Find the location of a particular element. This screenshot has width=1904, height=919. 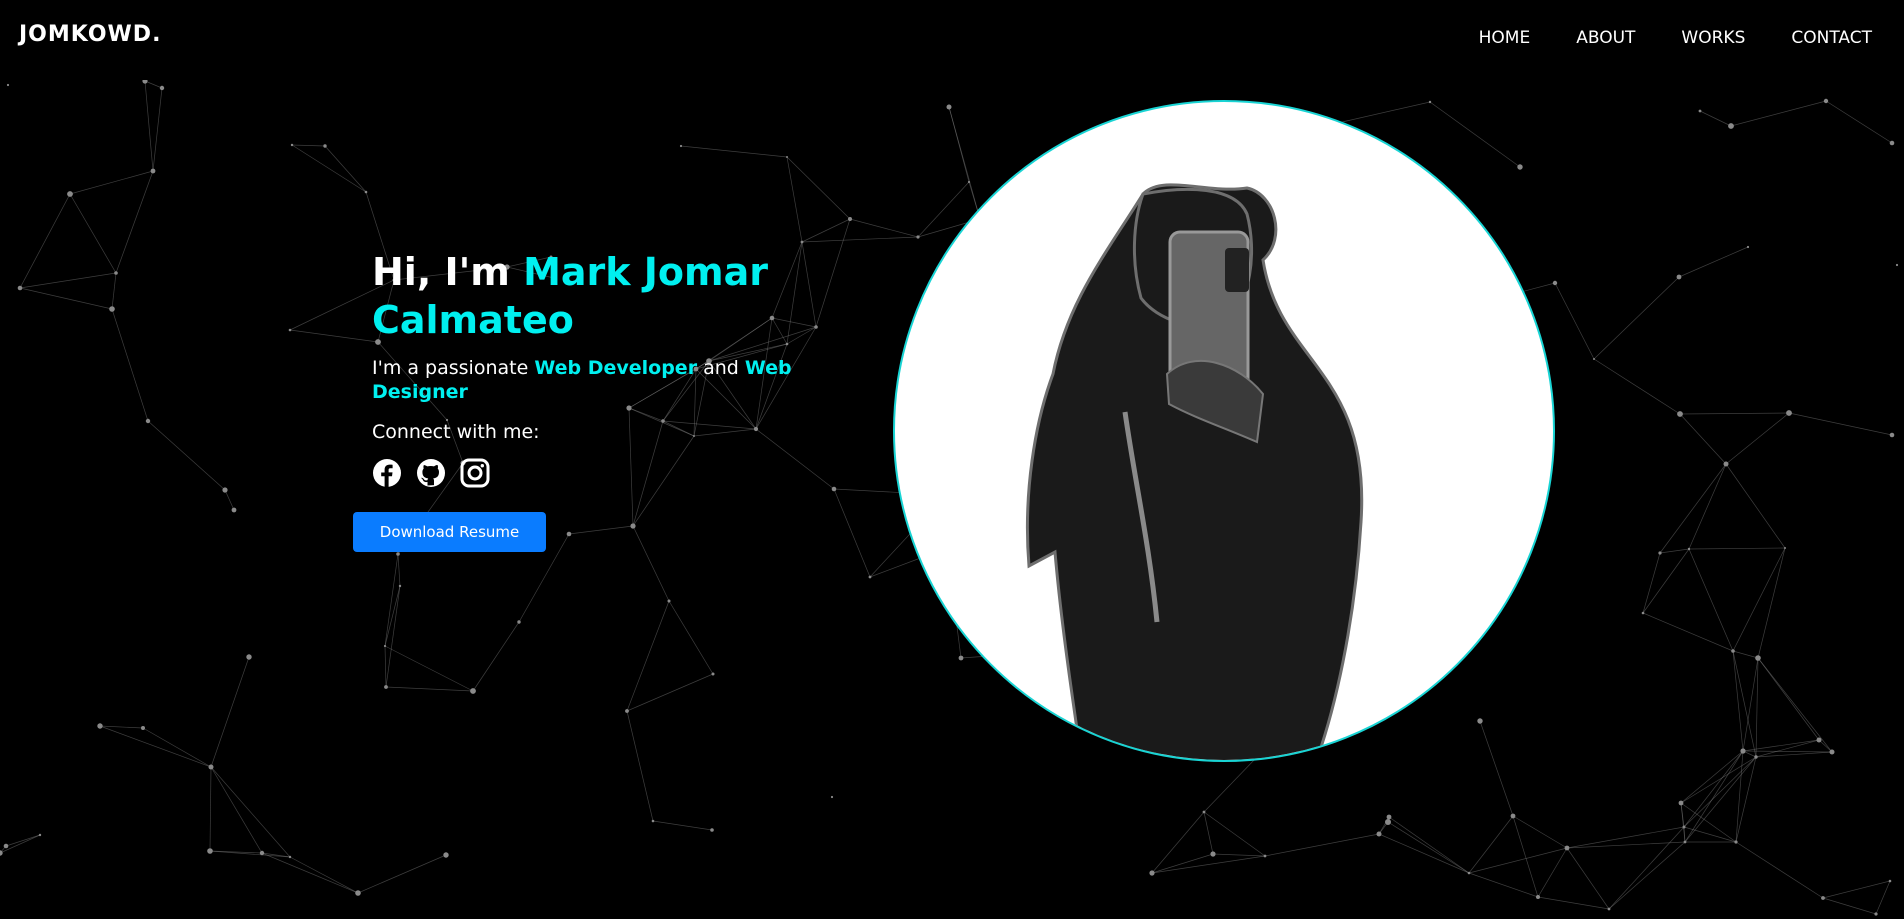

person-silhouette is located at coordinates (1194, 471).